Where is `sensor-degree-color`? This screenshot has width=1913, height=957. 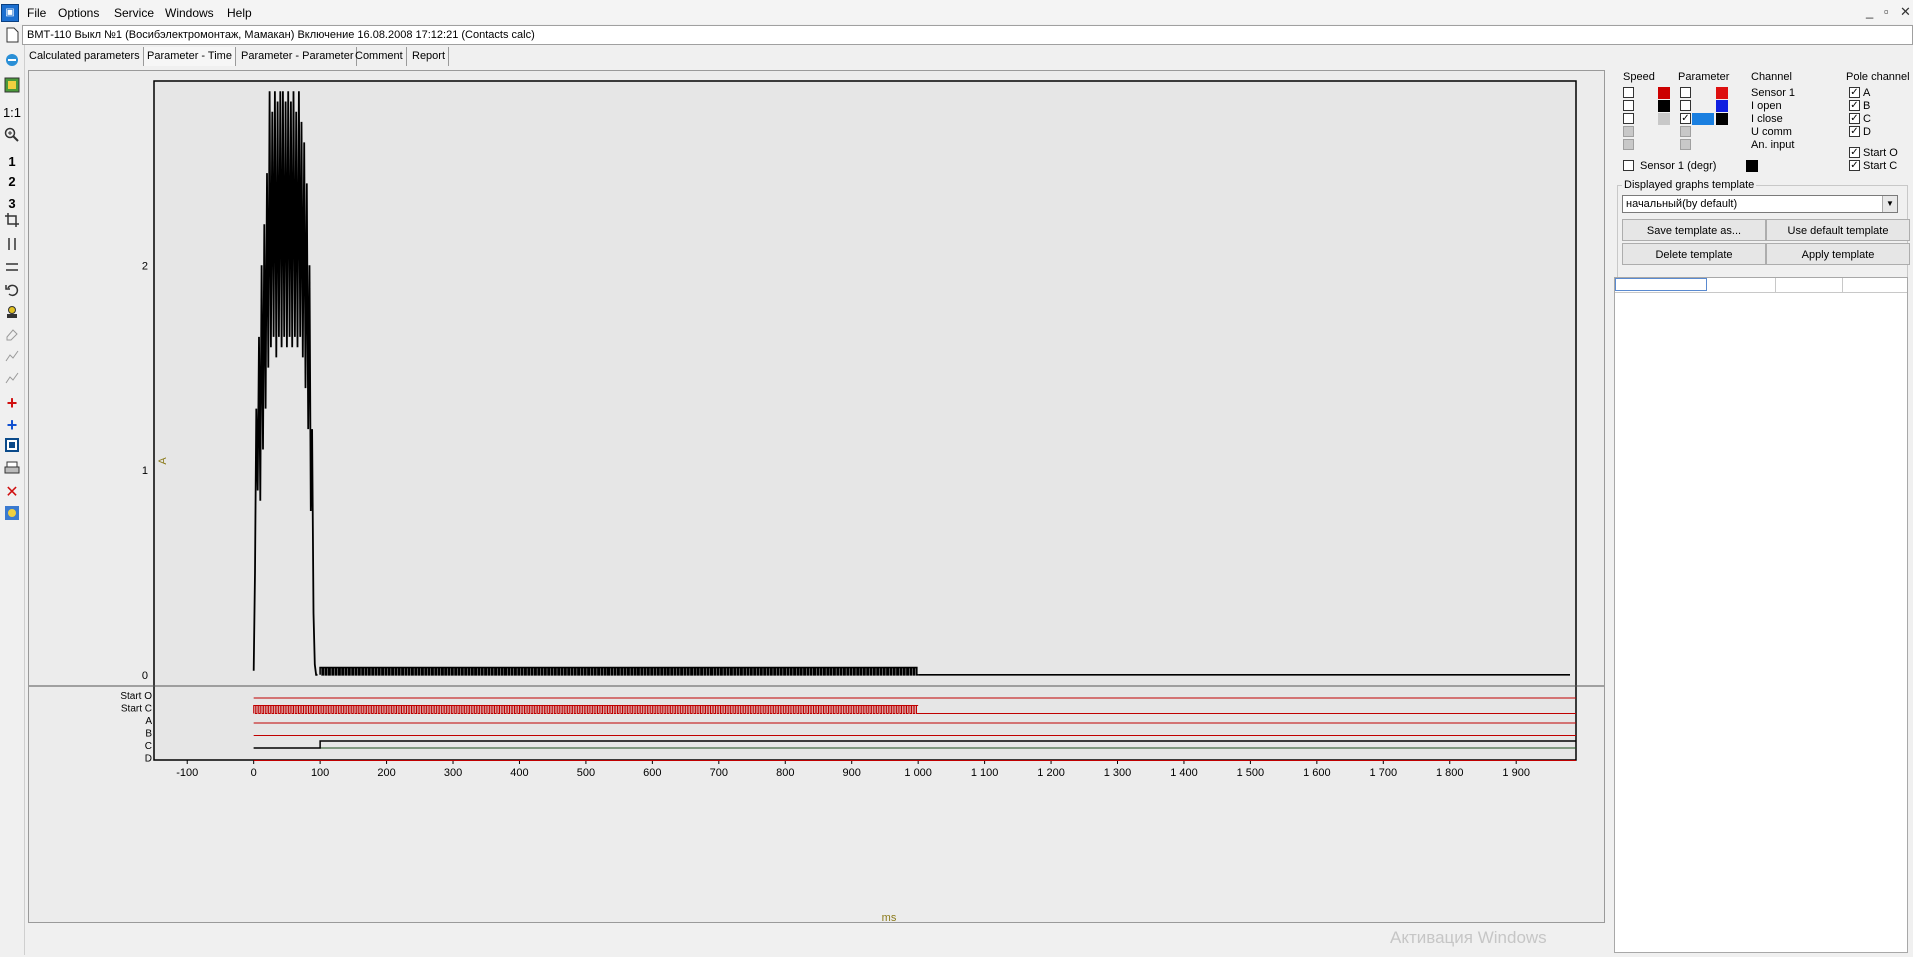
sensor-degree-color is located at coordinates (1752, 166).